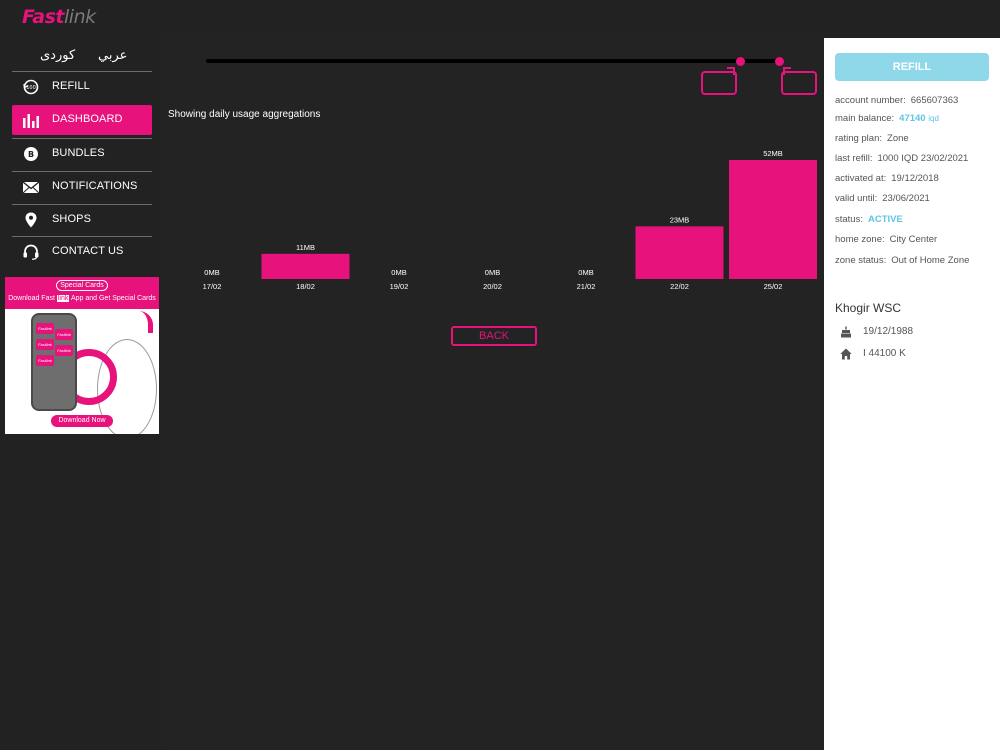  What do you see at coordinates (888, 331) in the screenshot?
I see `user-birthday: 19/12/1988` at bounding box center [888, 331].